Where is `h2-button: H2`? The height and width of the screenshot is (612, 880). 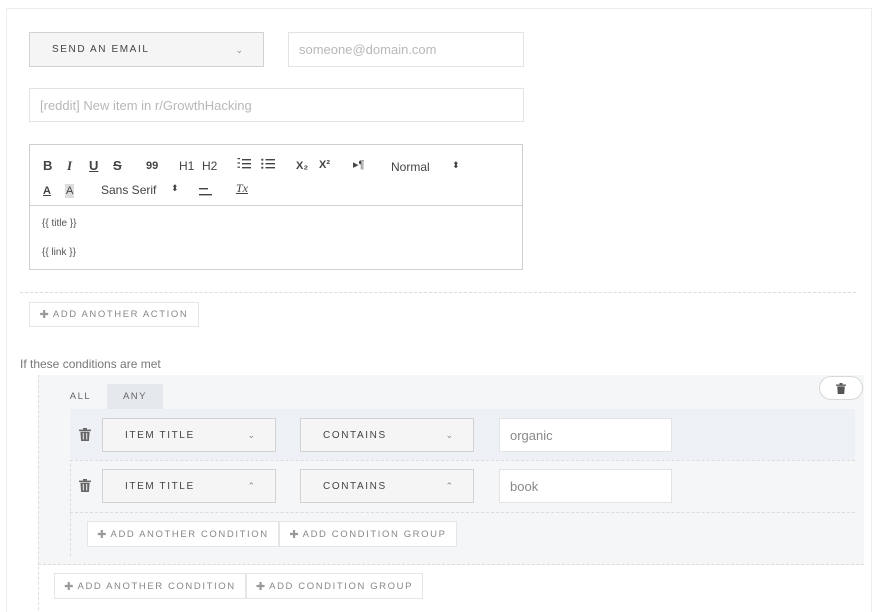 h2-button: H2 is located at coordinates (209, 166).